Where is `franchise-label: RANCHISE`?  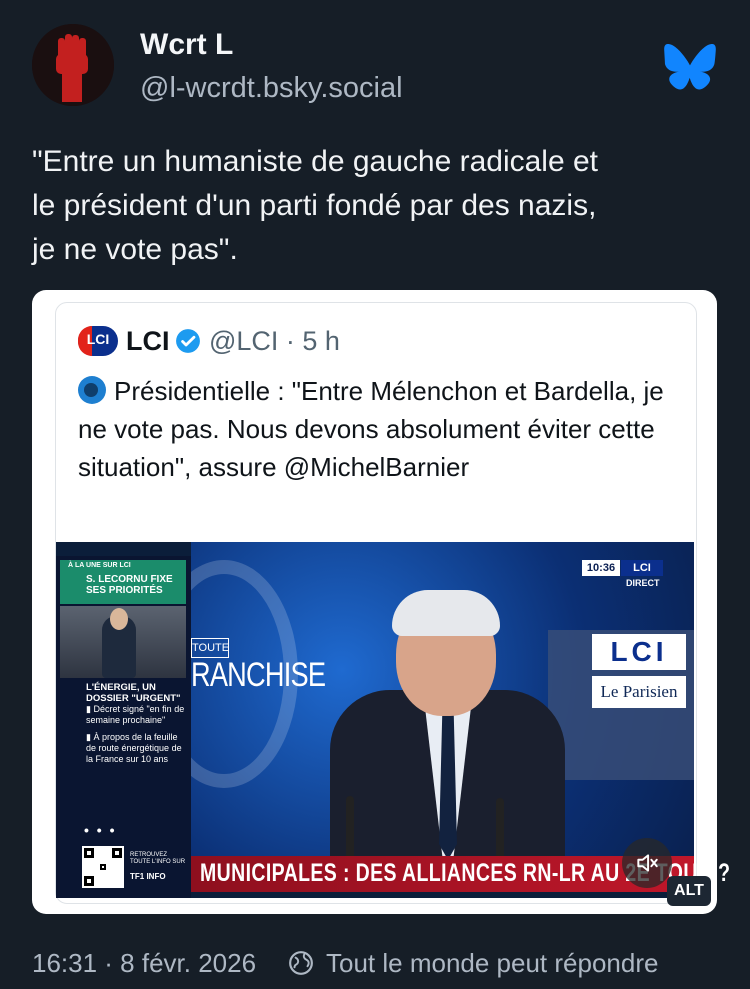 franchise-label: RANCHISE is located at coordinates (258, 675).